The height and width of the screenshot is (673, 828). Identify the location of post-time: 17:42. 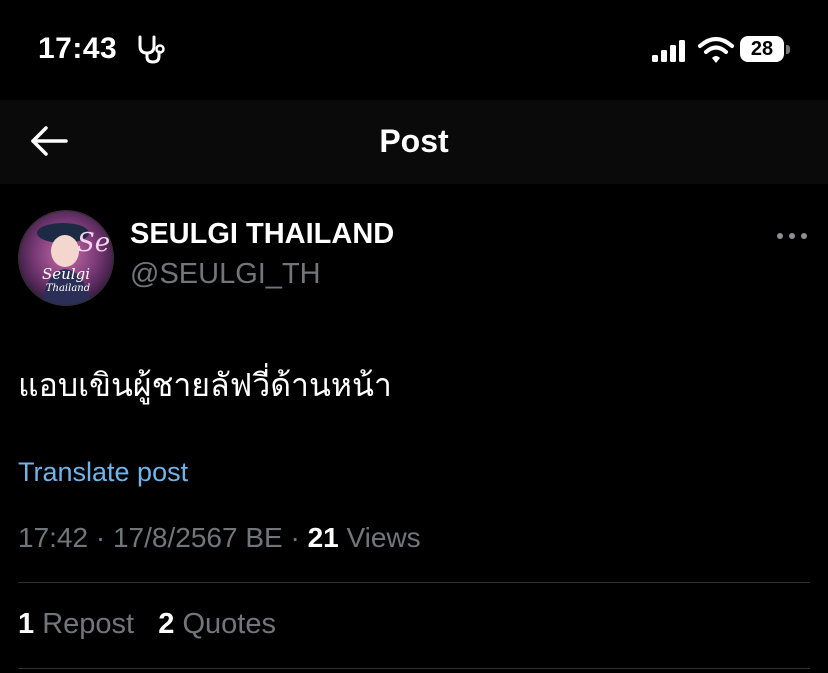
(53, 537).